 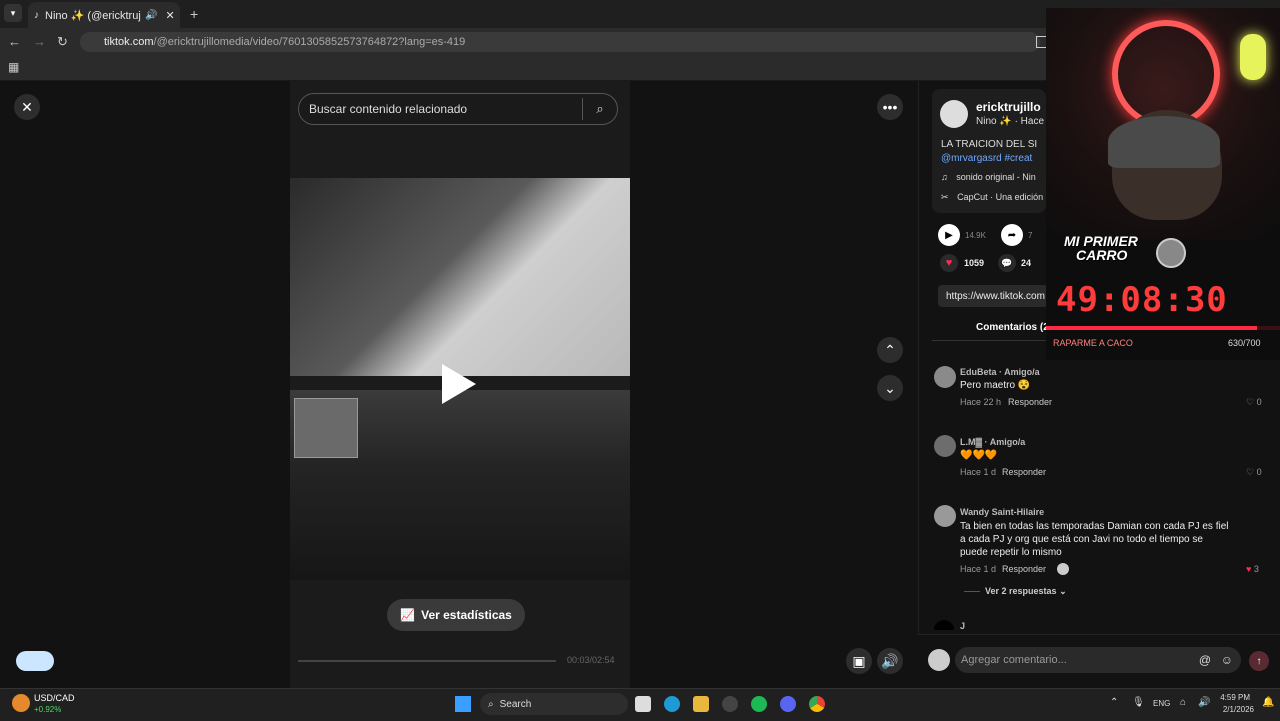 What do you see at coordinates (1098, 660) in the screenshot?
I see `comment-input: Agregar comentario... @ ☺` at bounding box center [1098, 660].